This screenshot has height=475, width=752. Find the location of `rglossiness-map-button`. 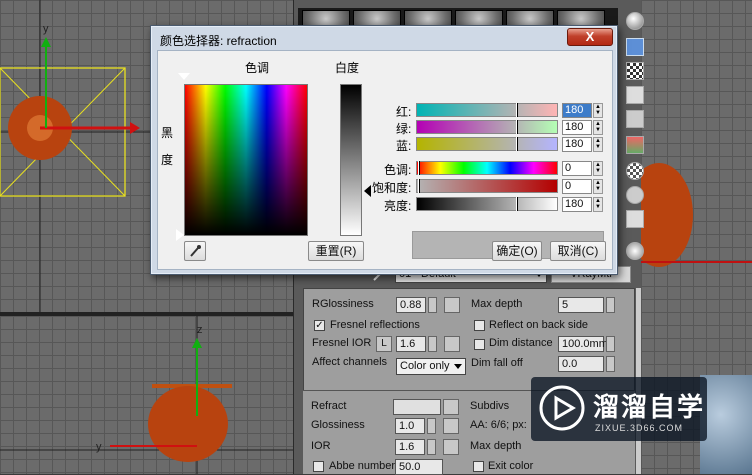

rglossiness-map-button is located at coordinates (452, 305).